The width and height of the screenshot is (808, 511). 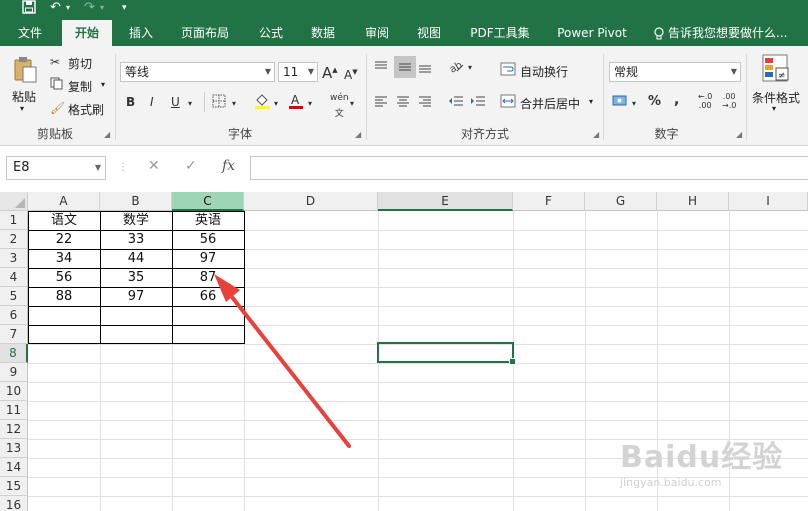 What do you see at coordinates (271, 33) in the screenshot?
I see `tab-formulas: 公式` at bounding box center [271, 33].